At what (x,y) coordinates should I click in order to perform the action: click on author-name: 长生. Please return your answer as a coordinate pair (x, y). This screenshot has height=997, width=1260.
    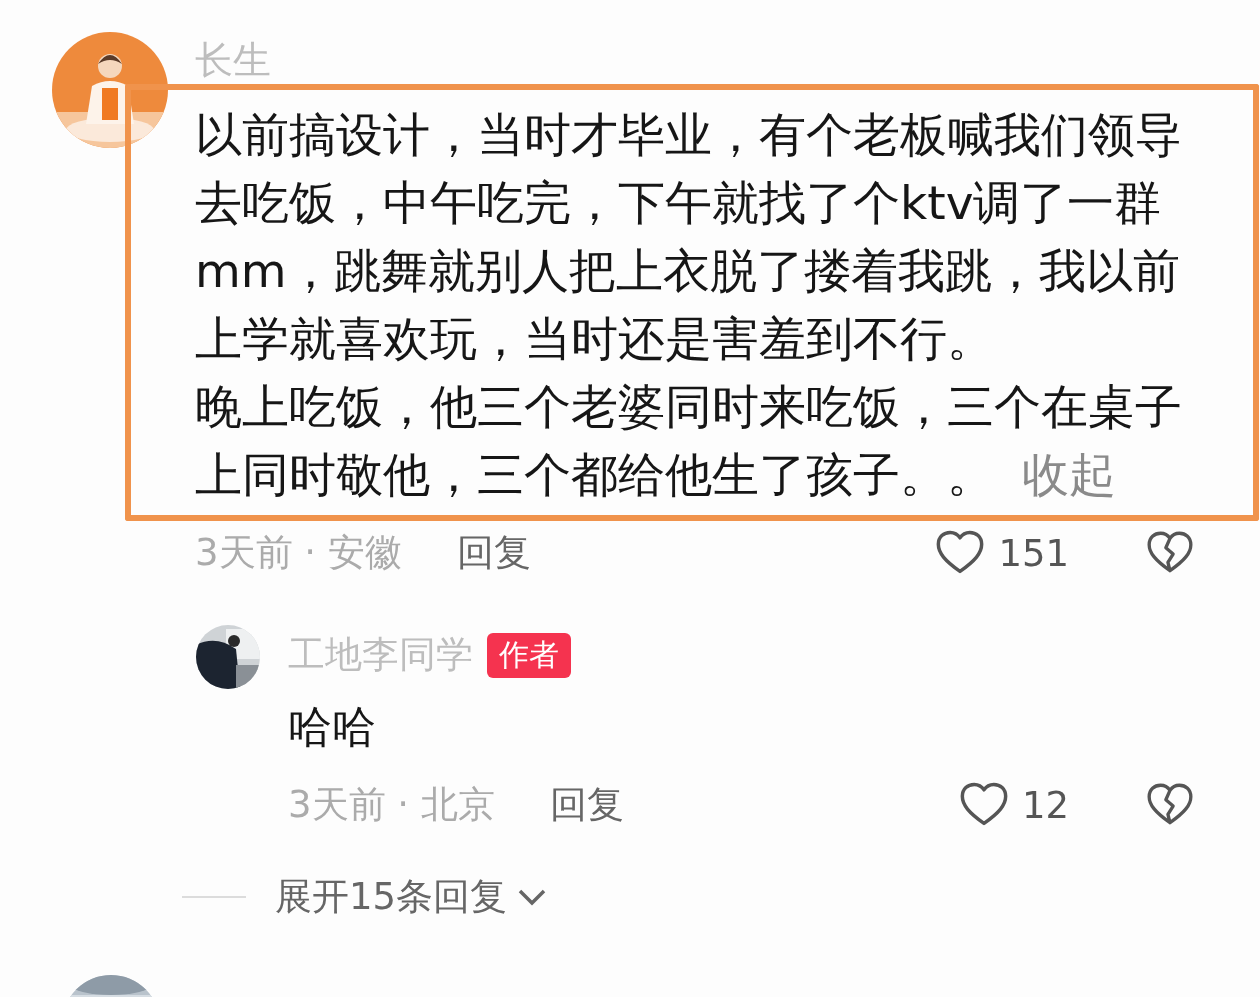
    Looking at the image, I should click on (233, 60).